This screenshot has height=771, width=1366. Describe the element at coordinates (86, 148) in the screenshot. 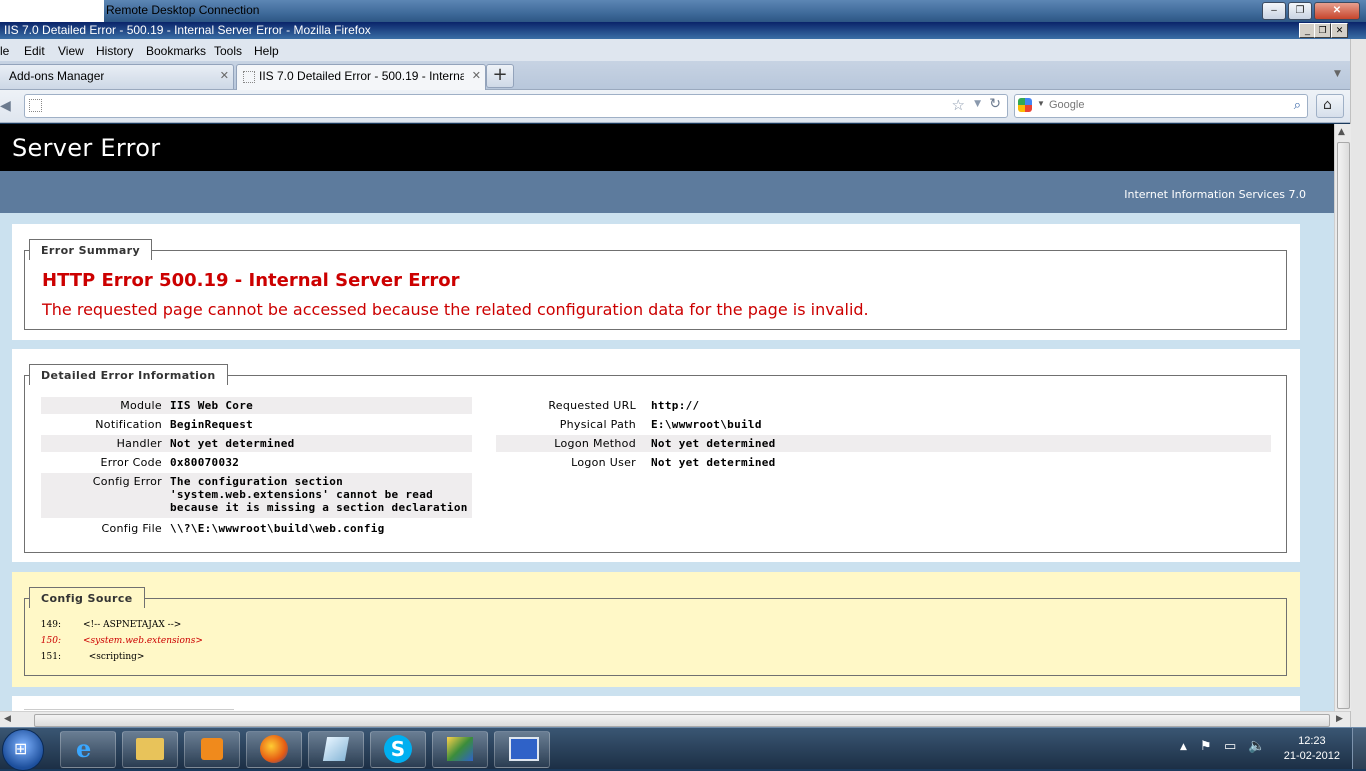

I see `page-title: Server Error` at that location.